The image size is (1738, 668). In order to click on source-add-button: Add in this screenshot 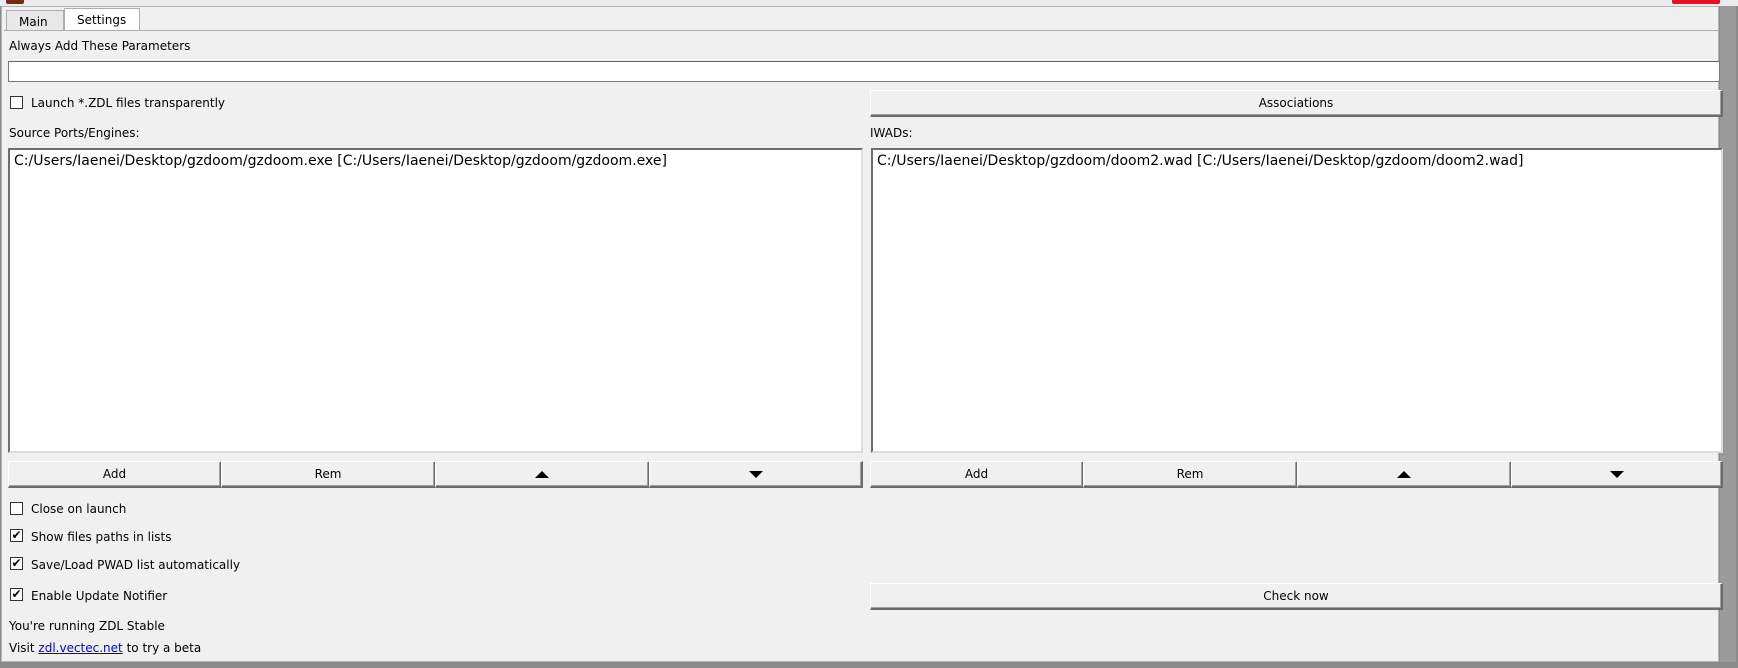, I will do `click(115, 474)`.